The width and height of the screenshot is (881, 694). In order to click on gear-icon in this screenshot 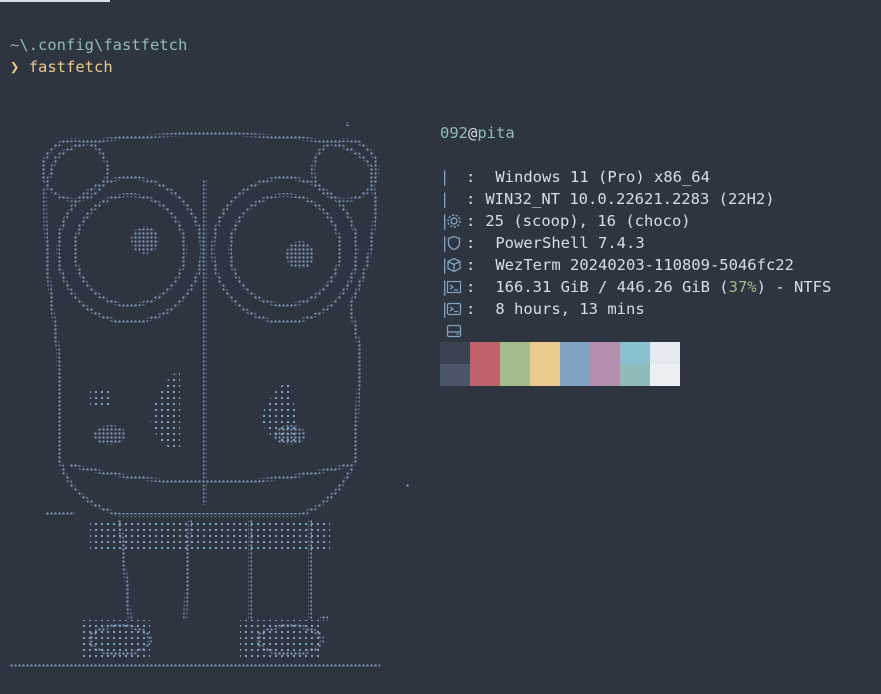, I will do `click(454, 198)`.